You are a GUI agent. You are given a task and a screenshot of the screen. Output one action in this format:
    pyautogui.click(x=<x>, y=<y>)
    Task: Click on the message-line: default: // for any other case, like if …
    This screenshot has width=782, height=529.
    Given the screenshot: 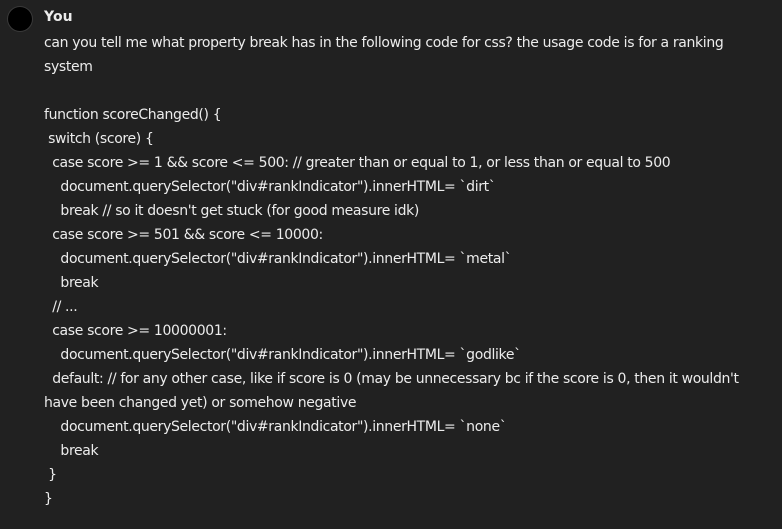 What is the action you would take?
    pyautogui.click(x=391, y=379)
    